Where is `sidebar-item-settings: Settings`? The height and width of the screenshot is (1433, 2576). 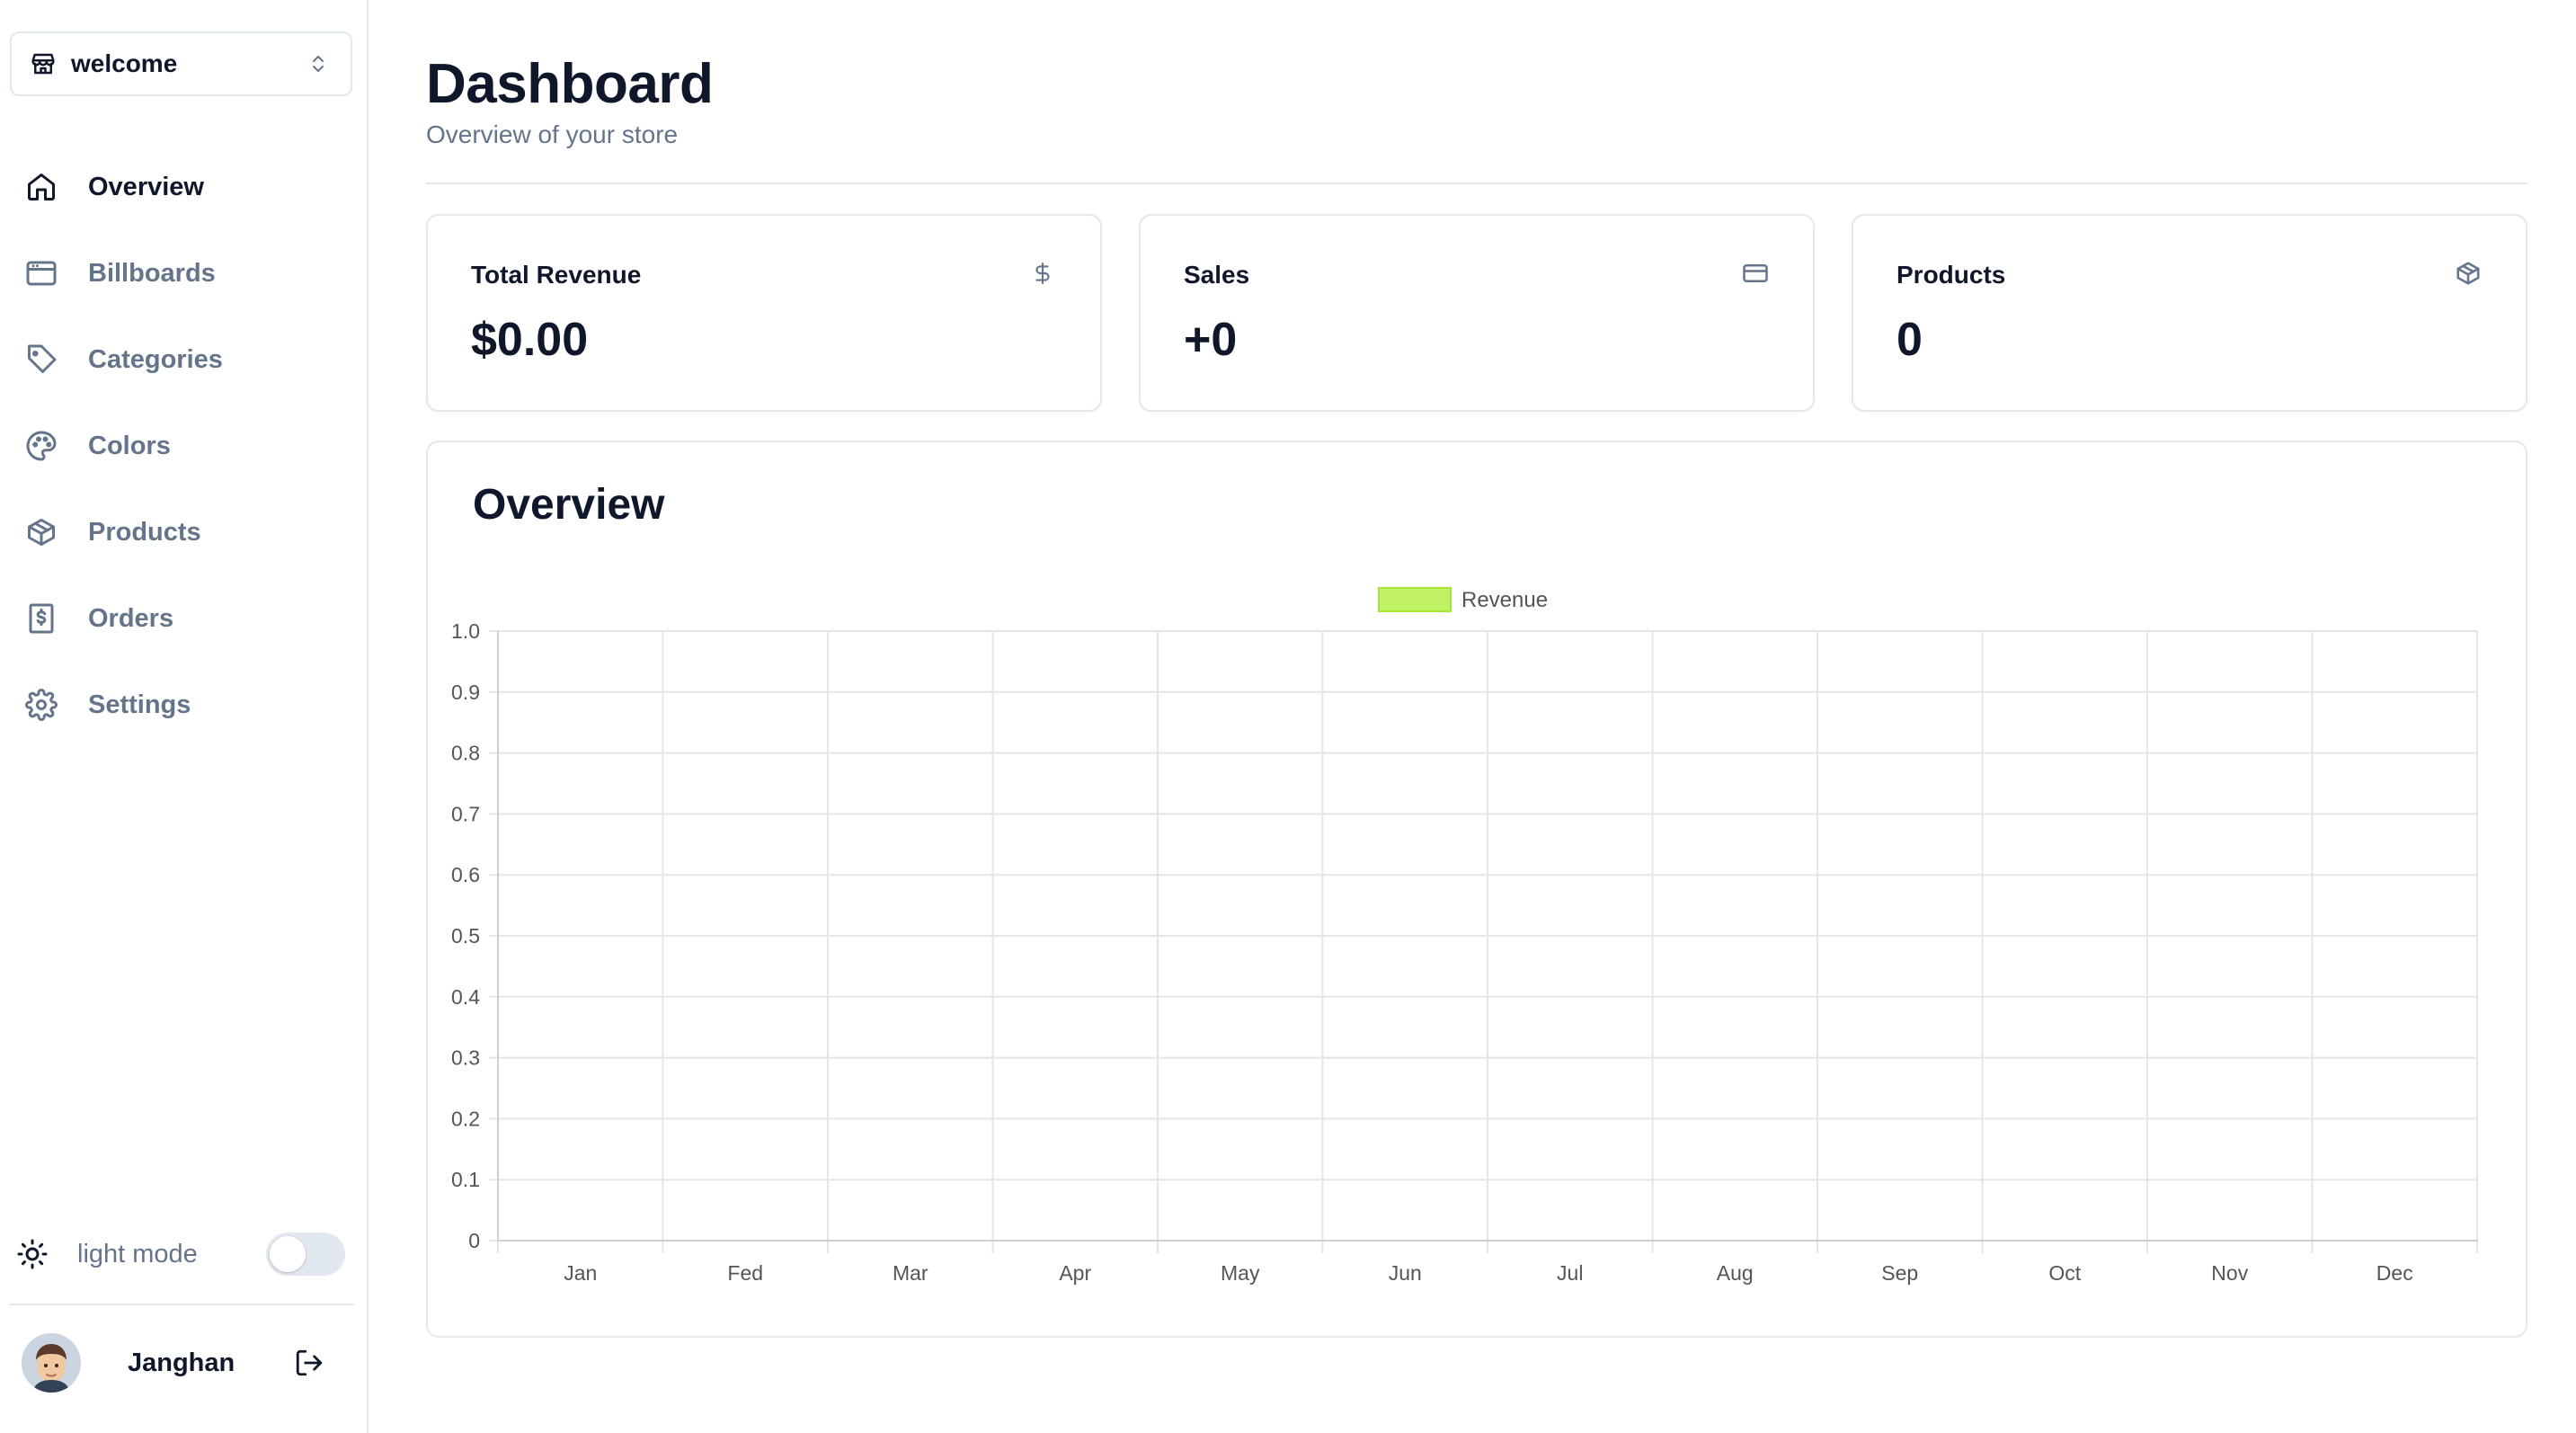
sidebar-item-settings: Settings is located at coordinates (184, 705).